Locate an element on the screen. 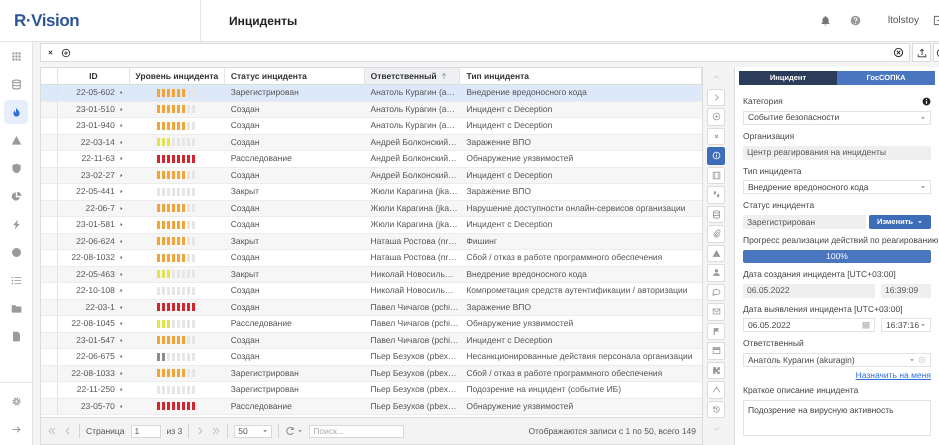 The image size is (939, 445). table-row: 22-05-441 Закрыт Жюли Карагина (jka… Заражение ВПО is located at coordinates (371, 192).